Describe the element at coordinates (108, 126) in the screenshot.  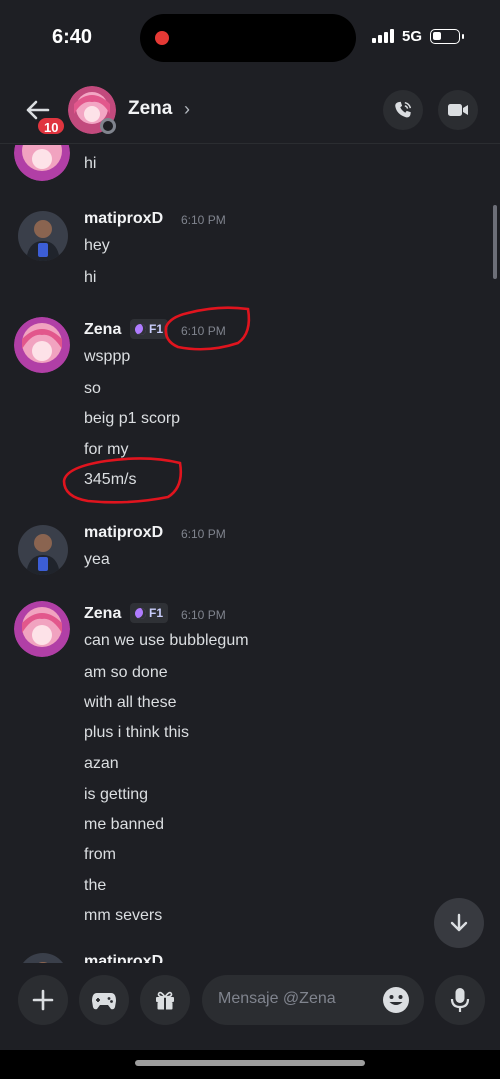
I see `offline-status-icon` at that location.